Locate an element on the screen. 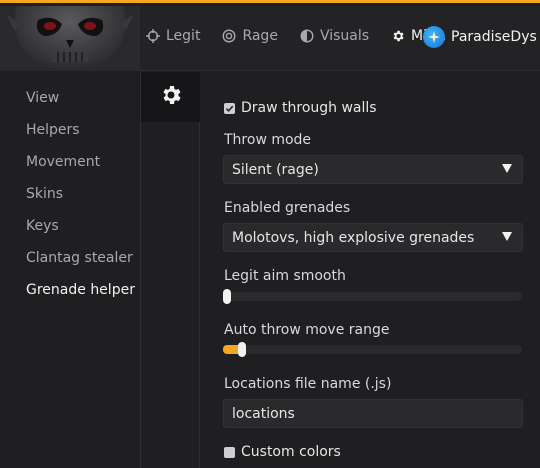 The image size is (540, 468). throw-mode-select: Silent (rage) is located at coordinates (373, 169).